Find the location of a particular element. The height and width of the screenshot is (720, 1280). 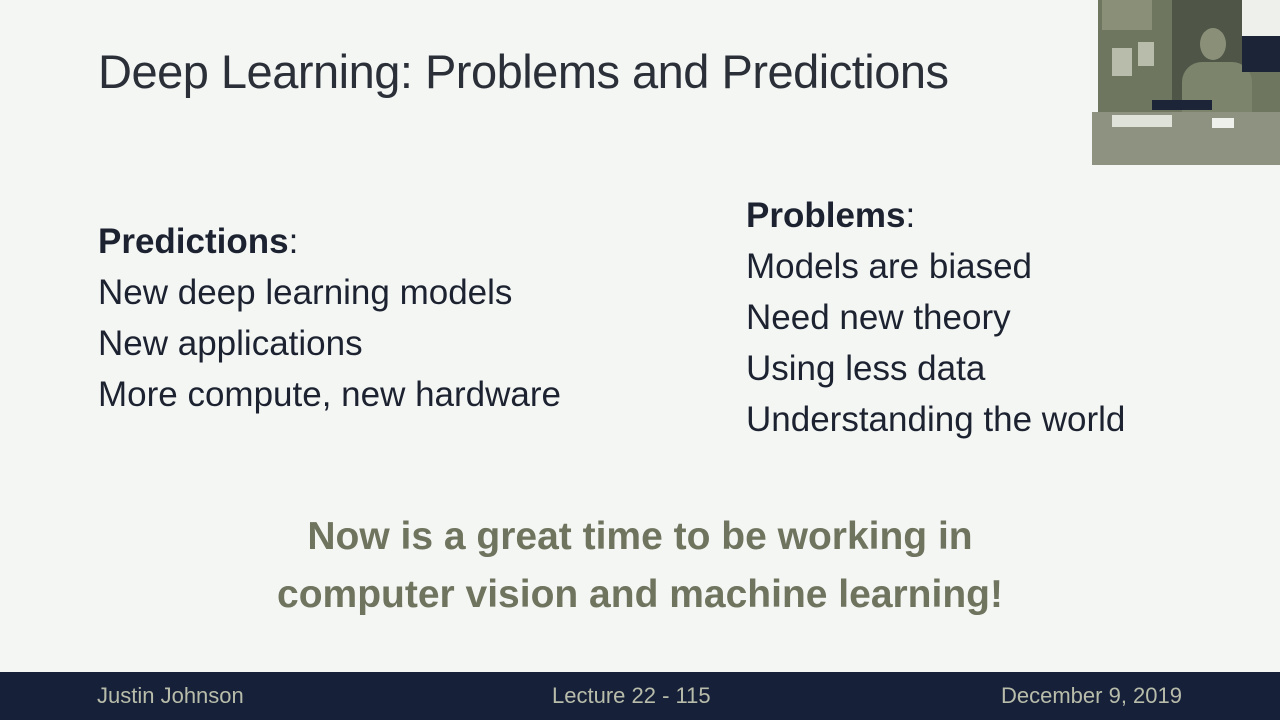

footer-date: December 9, 2019 is located at coordinates (1091, 695).